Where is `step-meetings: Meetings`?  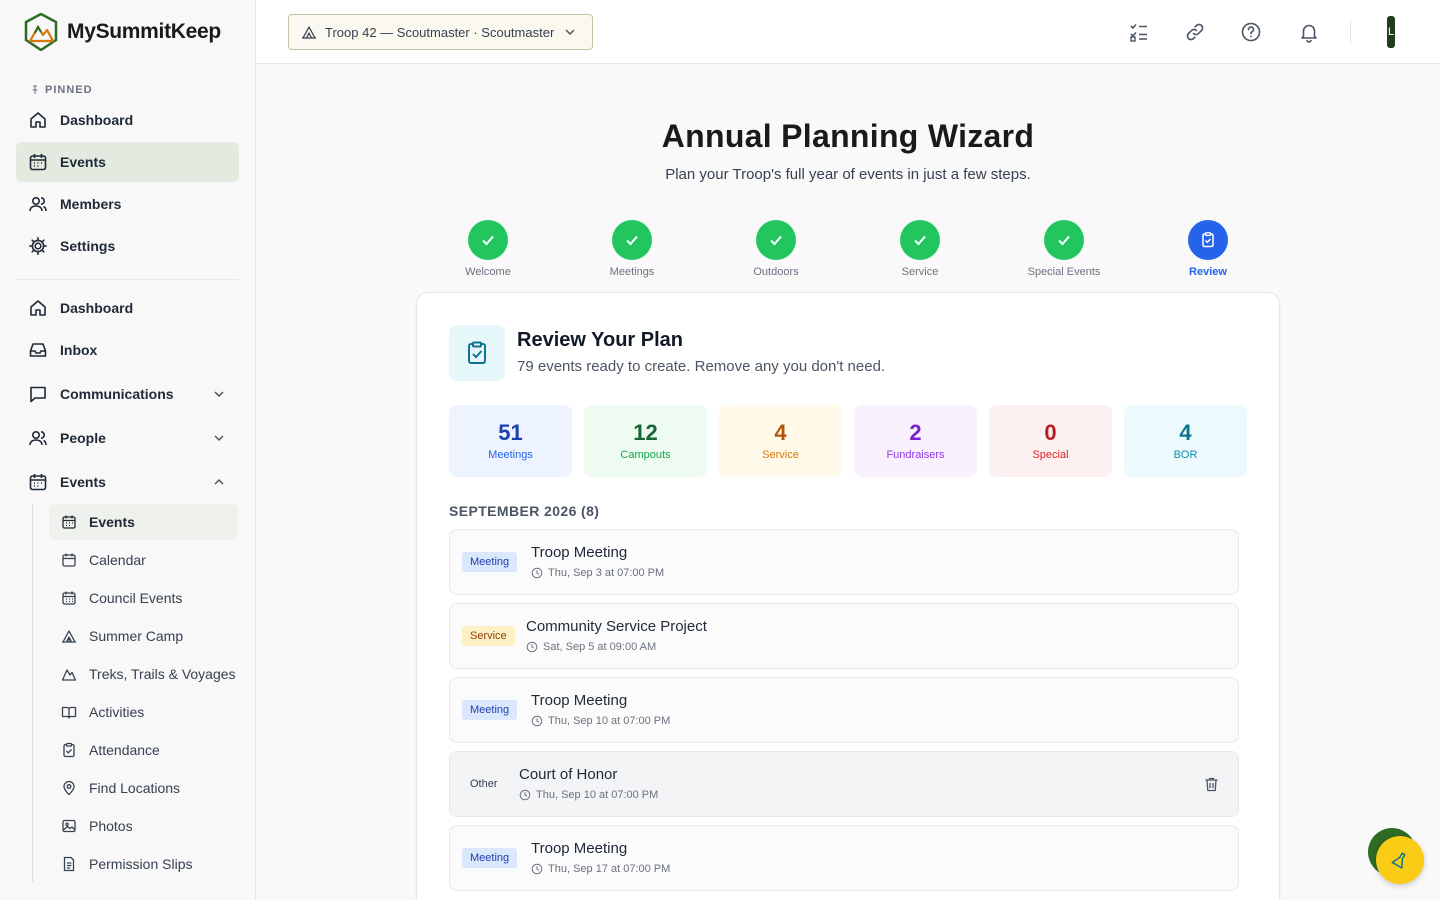
step-meetings: Meetings is located at coordinates (632, 249).